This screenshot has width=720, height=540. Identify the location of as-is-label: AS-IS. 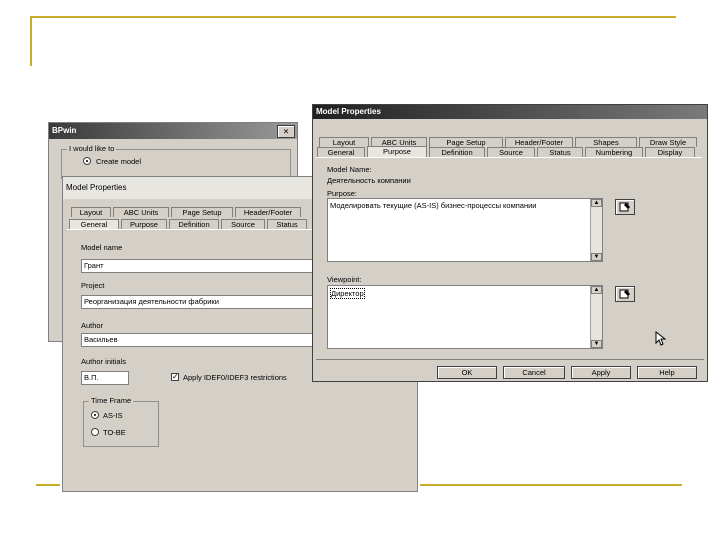
(113, 415).